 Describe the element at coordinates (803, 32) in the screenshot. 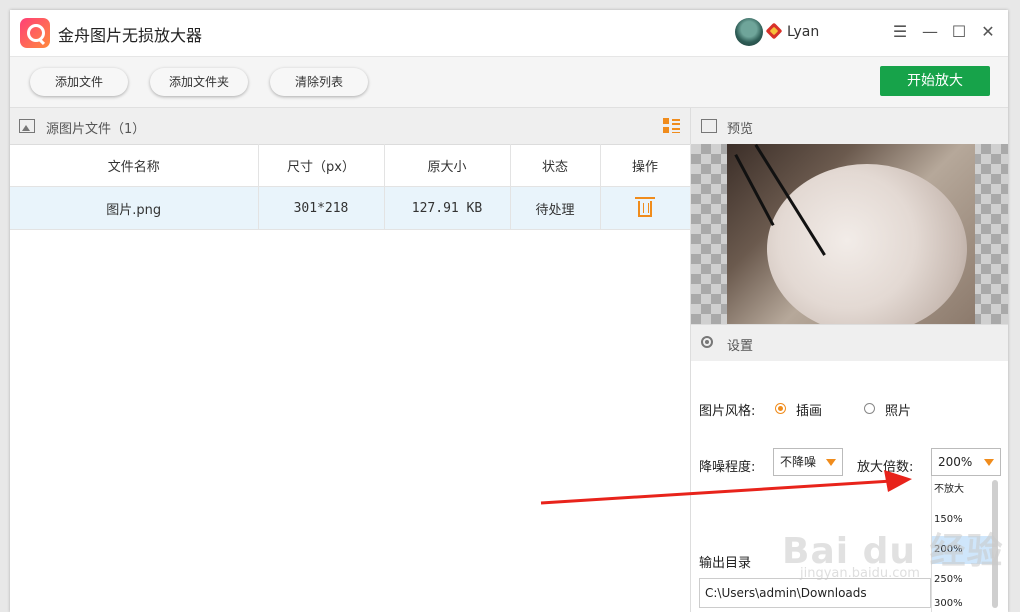

I see `username: Lyan` at that location.